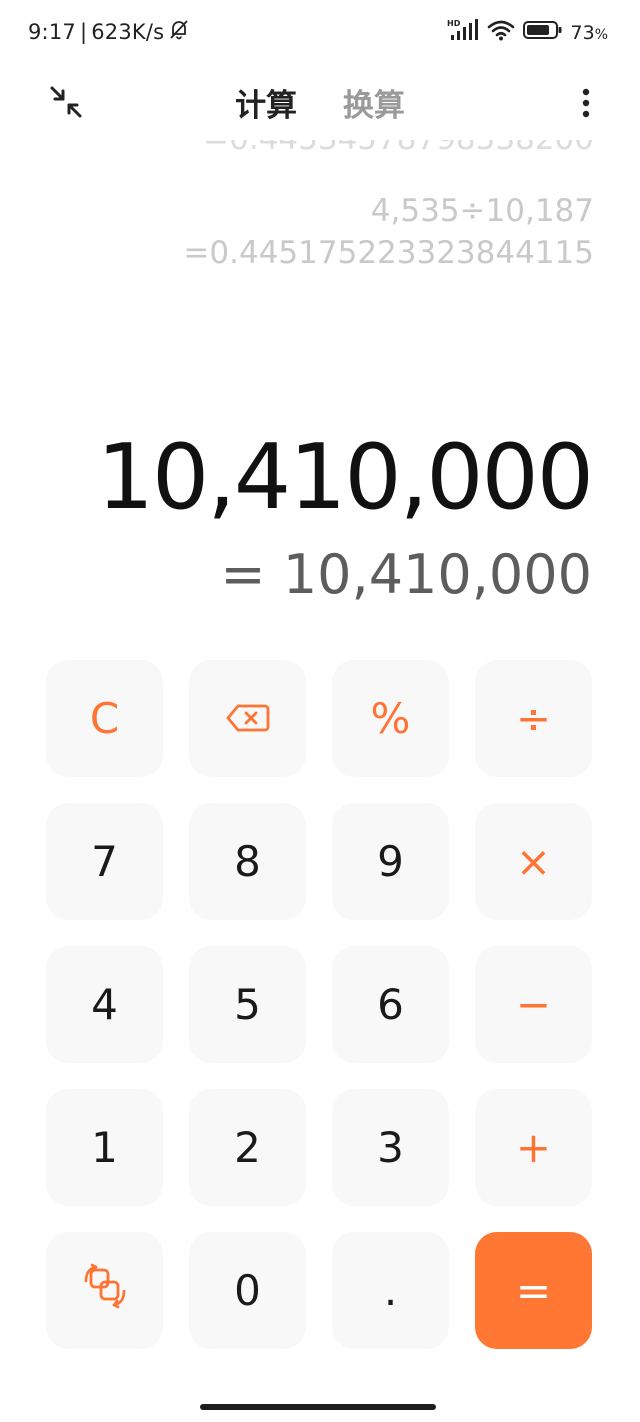 The width and height of the screenshot is (640, 1422). What do you see at coordinates (320, 32) in the screenshot?
I see `status-bar: 9:17 | 623K/s HD 73%` at bounding box center [320, 32].